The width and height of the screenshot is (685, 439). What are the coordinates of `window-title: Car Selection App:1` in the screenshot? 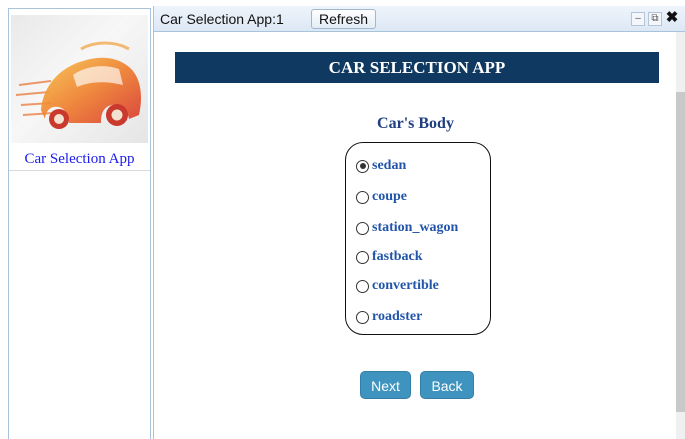 It's located at (222, 19).